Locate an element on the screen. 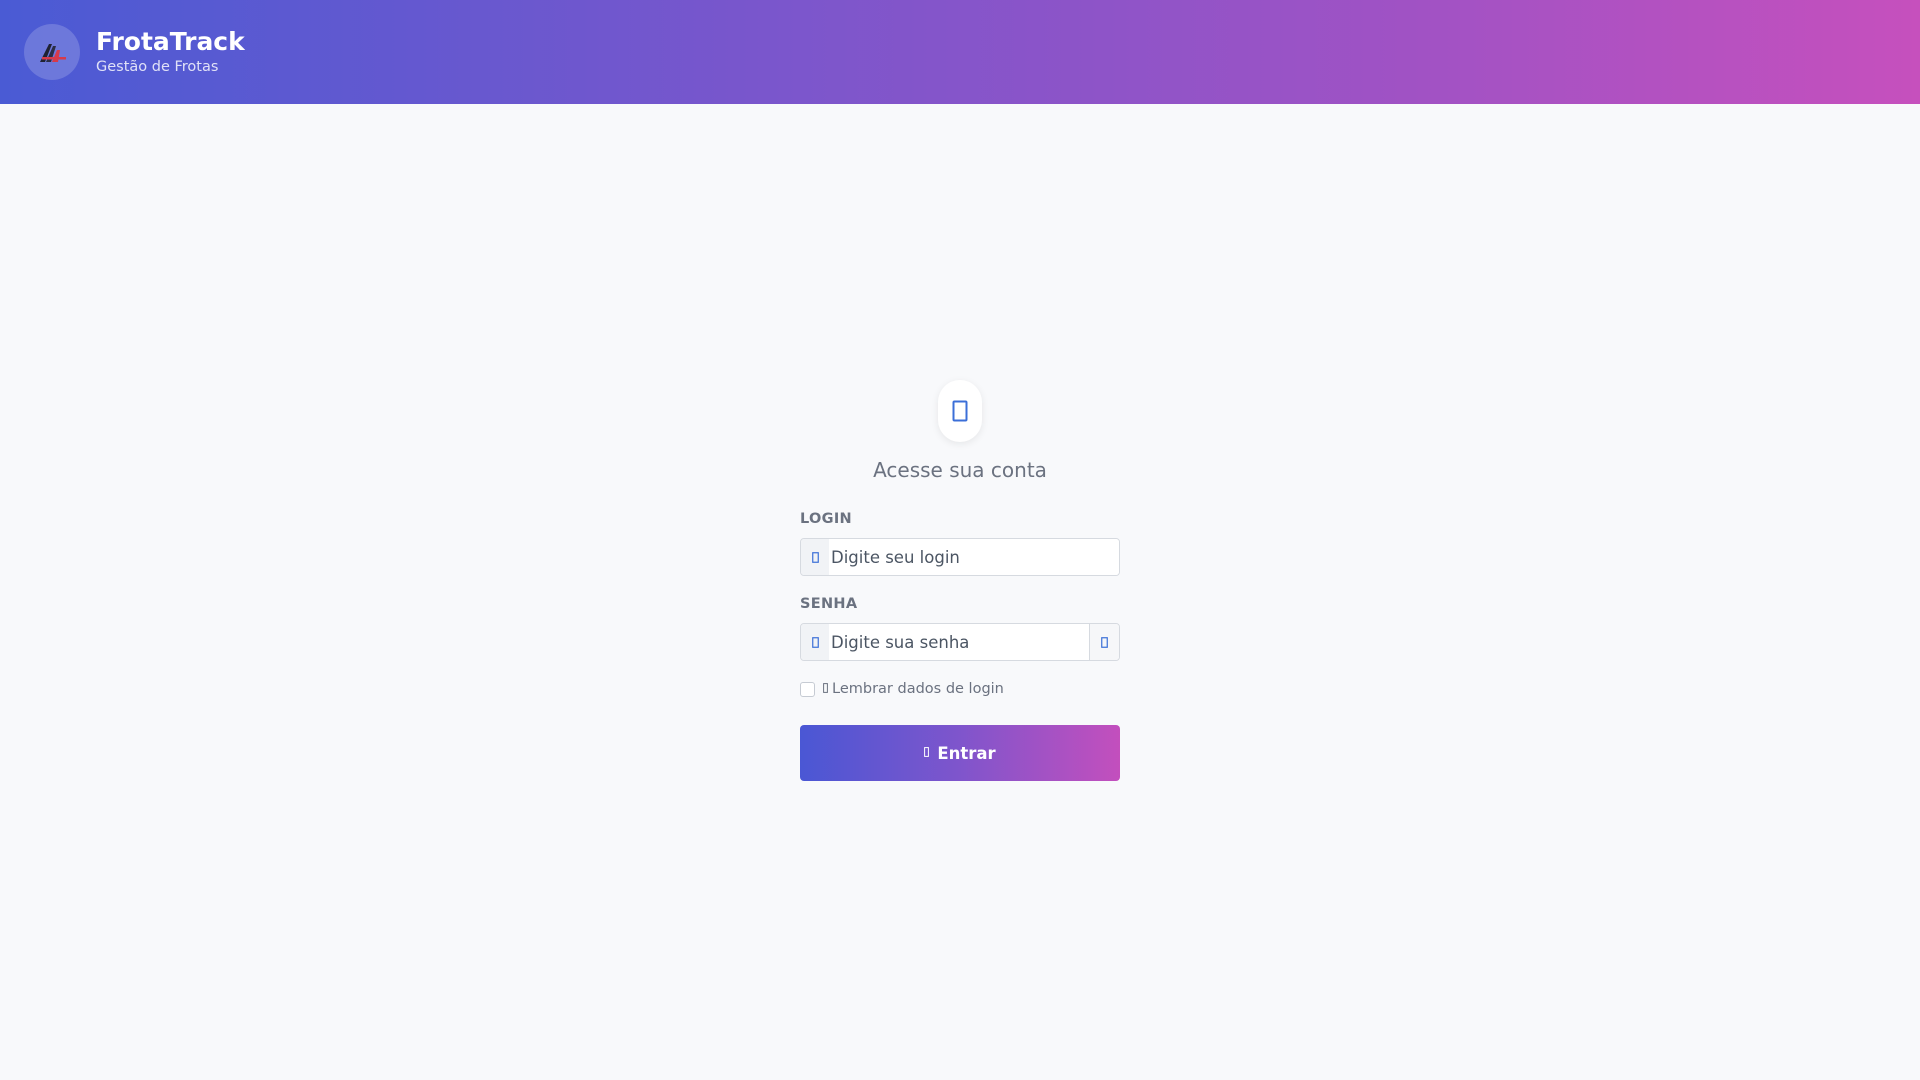  brand: FrotaTrack Gestão de Frotas is located at coordinates (170, 52).